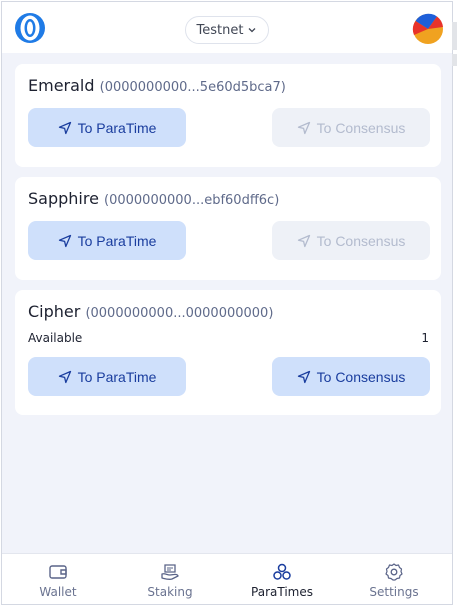 Image resolution: width=457 pixels, height=607 pixels. Describe the element at coordinates (394, 571) in the screenshot. I see `settings-icon` at that location.